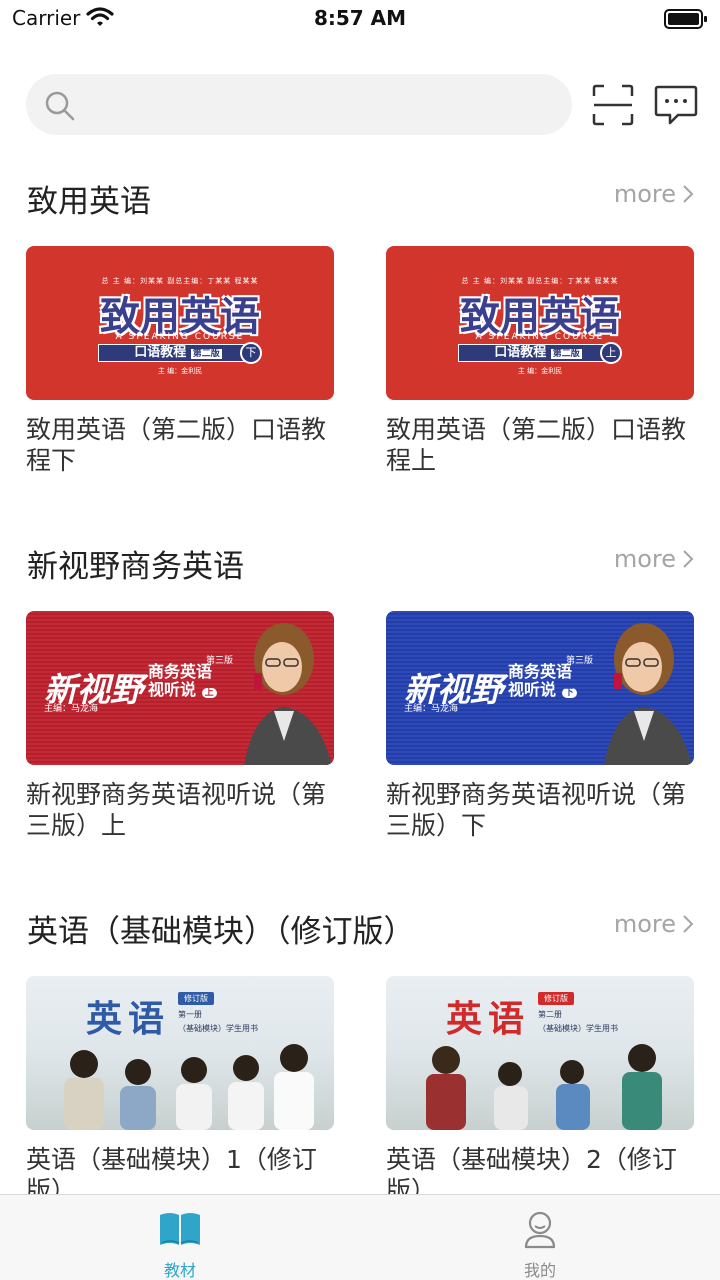 This screenshot has height=1280, width=720. I want to click on cover-meta: 第一册 （基础模块）学生用书, so click(218, 1021).